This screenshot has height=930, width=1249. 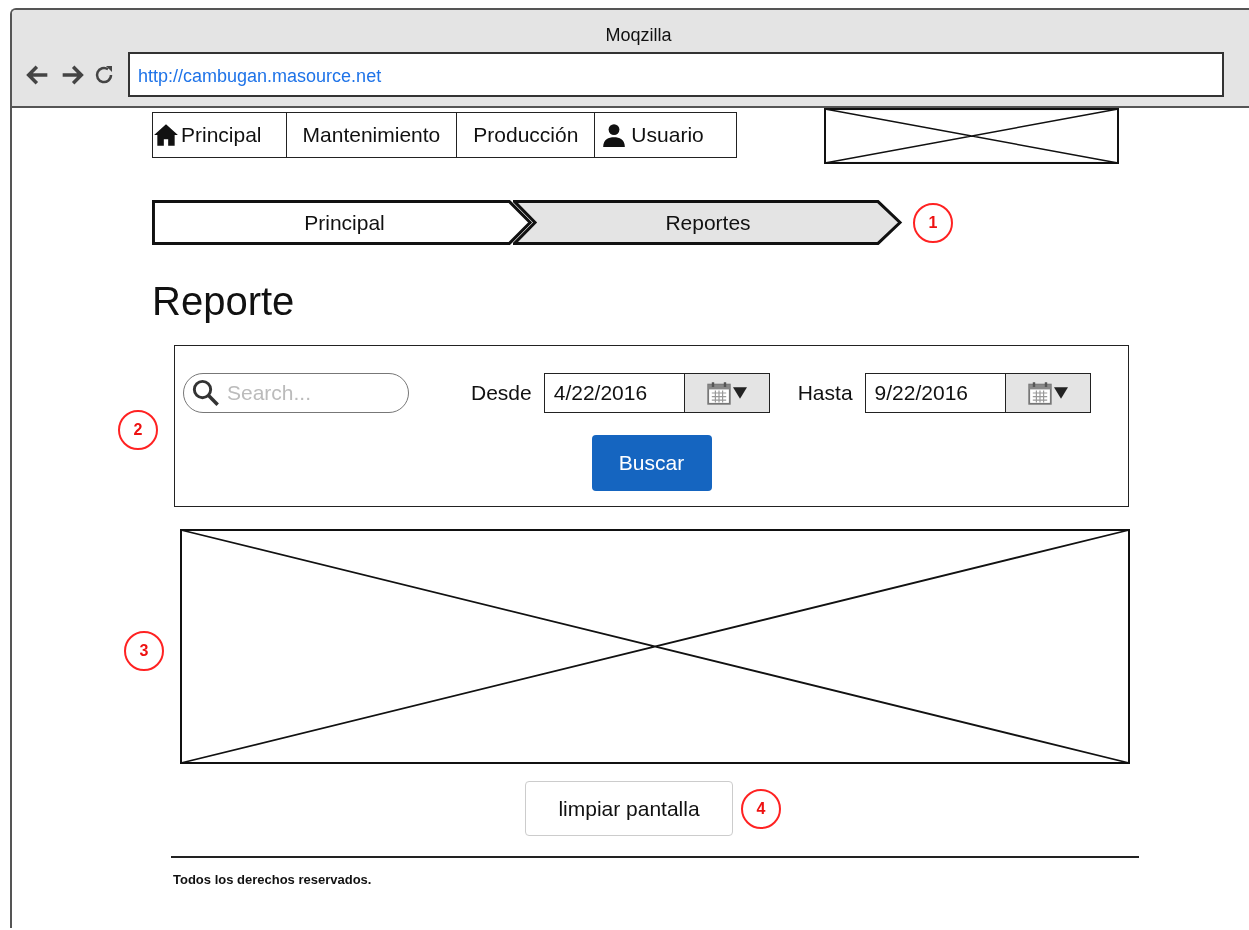 I want to click on home-icon, so click(x=166, y=135).